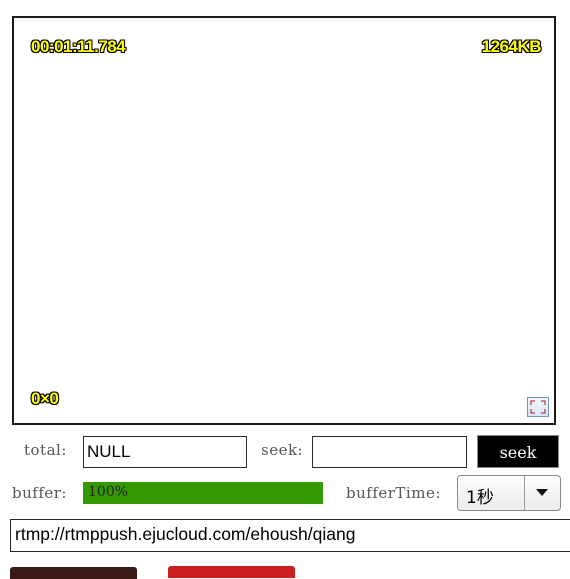 The image size is (570, 579). I want to click on select-divider, so click(524, 493).